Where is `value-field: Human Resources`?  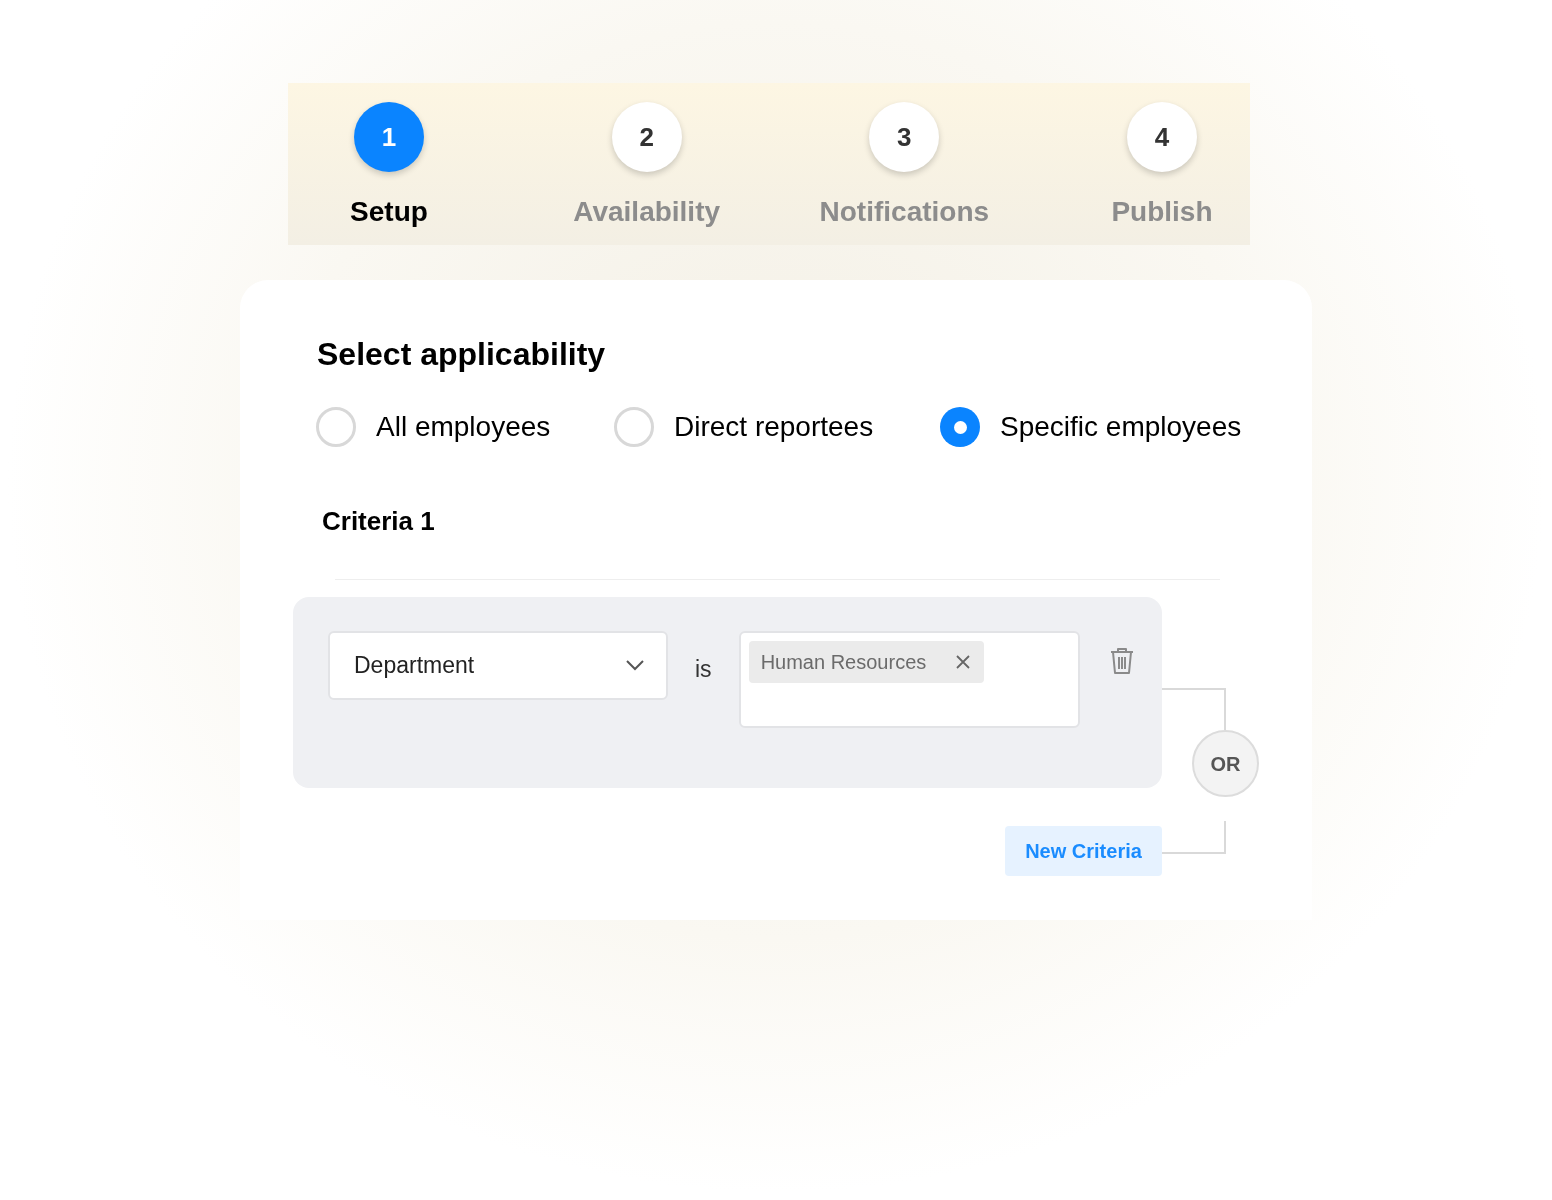
value-field: Human Resources is located at coordinates (909, 679).